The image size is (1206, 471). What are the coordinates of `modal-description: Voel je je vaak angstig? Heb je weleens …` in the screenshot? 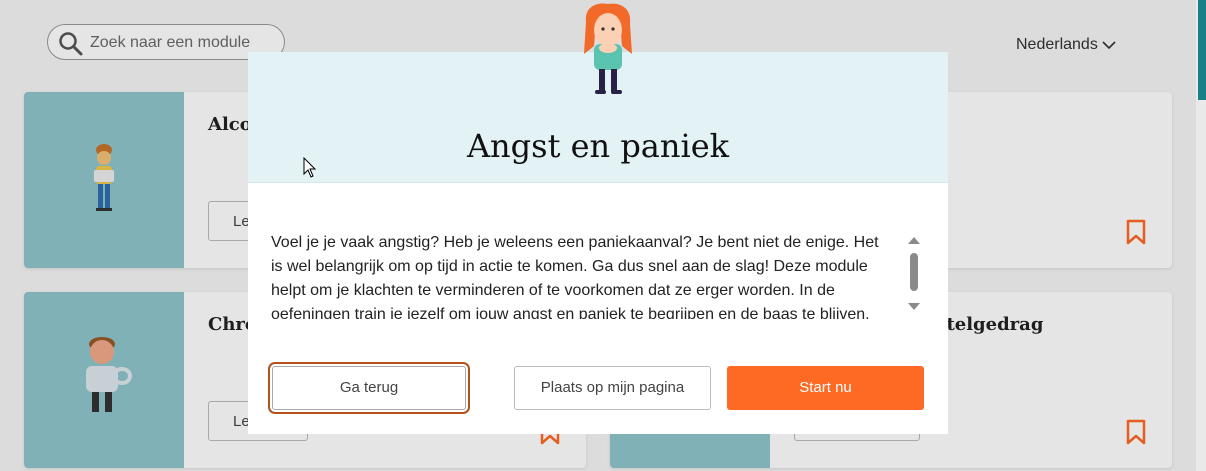 It's located at (575, 276).